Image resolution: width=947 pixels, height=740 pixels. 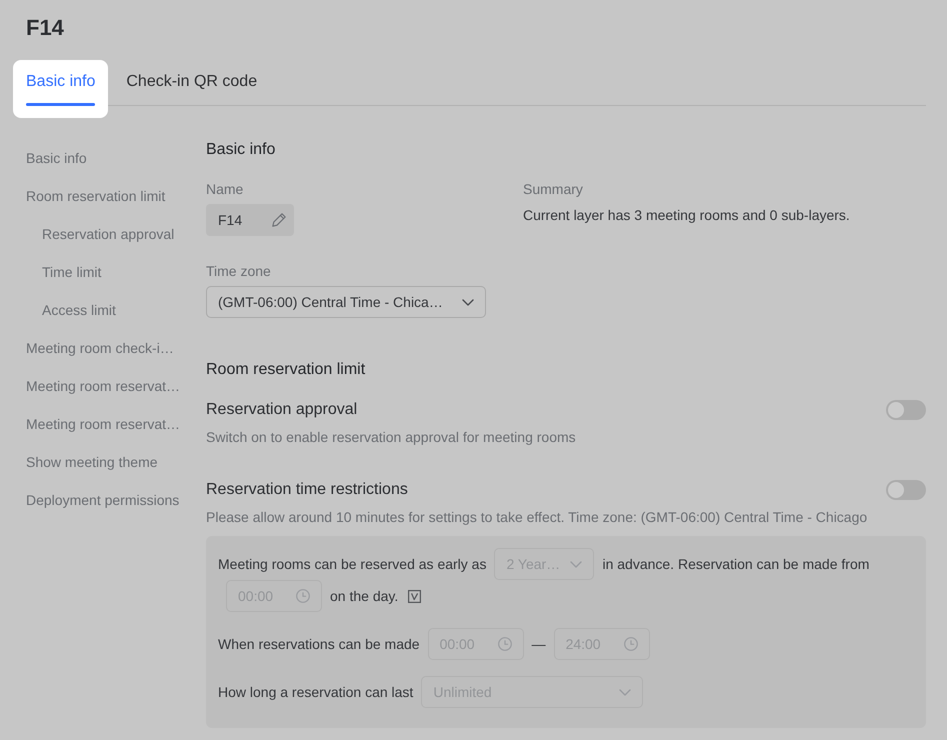 What do you see at coordinates (282, 410) in the screenshot?
I see `setting-title: Reservation approval` at bounding box center [282, 410].